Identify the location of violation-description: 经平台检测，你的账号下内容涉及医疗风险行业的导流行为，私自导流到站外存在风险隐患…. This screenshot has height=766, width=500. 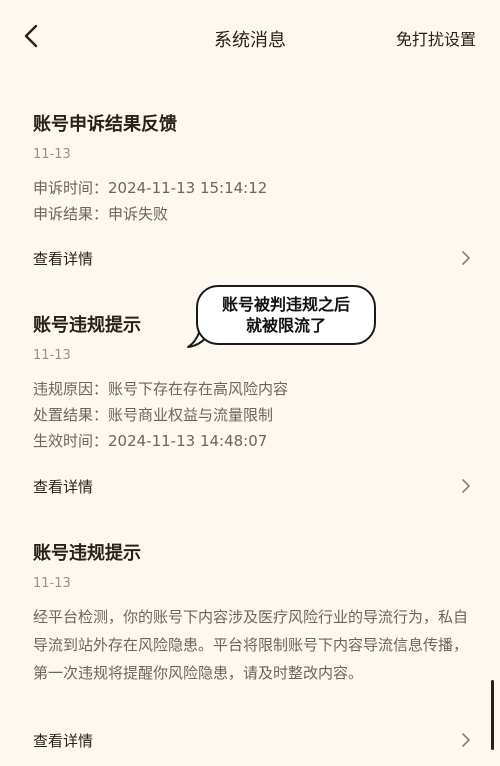
(251, 645).